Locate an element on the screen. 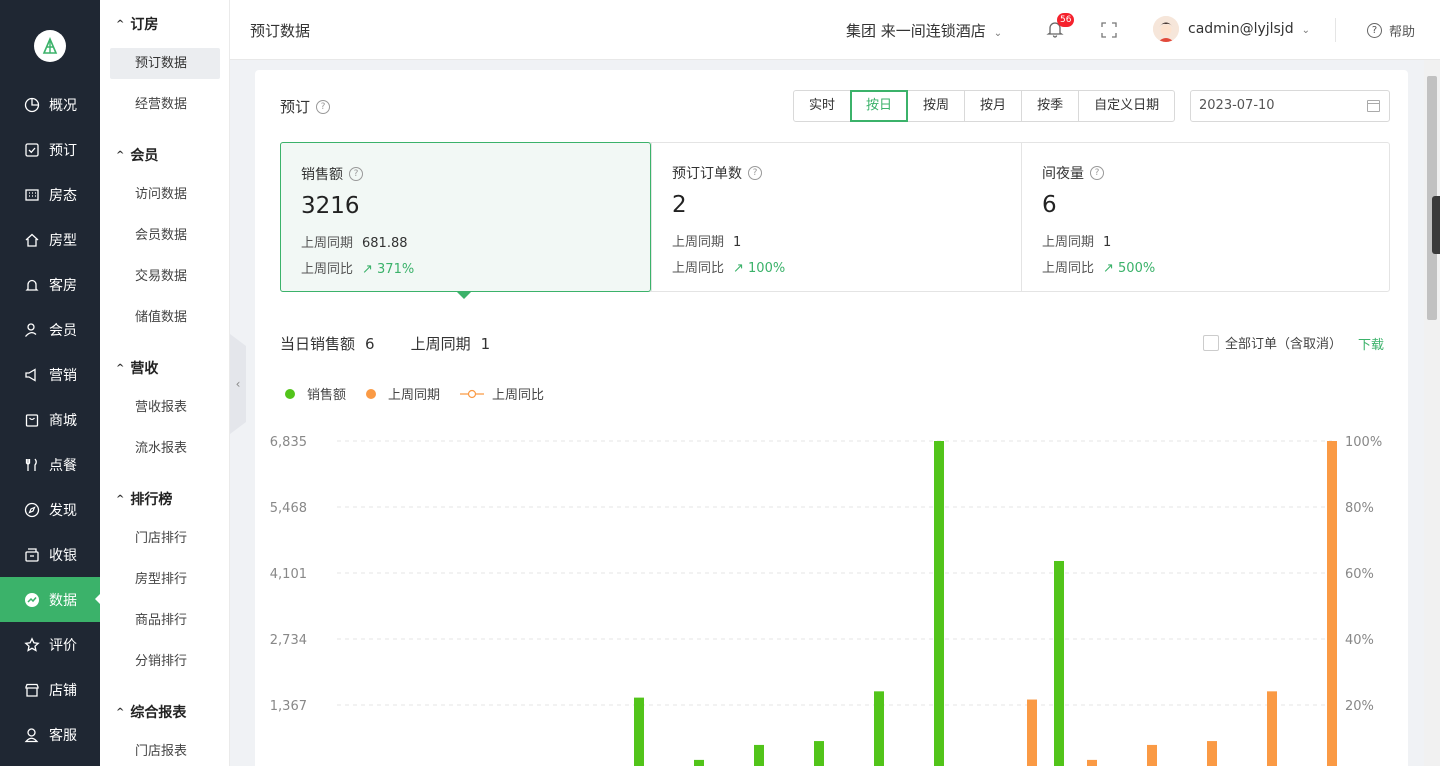 This screenshot has height=766, width=1440. subnav-item: 预订数据 is located at coordinates (165, 63).